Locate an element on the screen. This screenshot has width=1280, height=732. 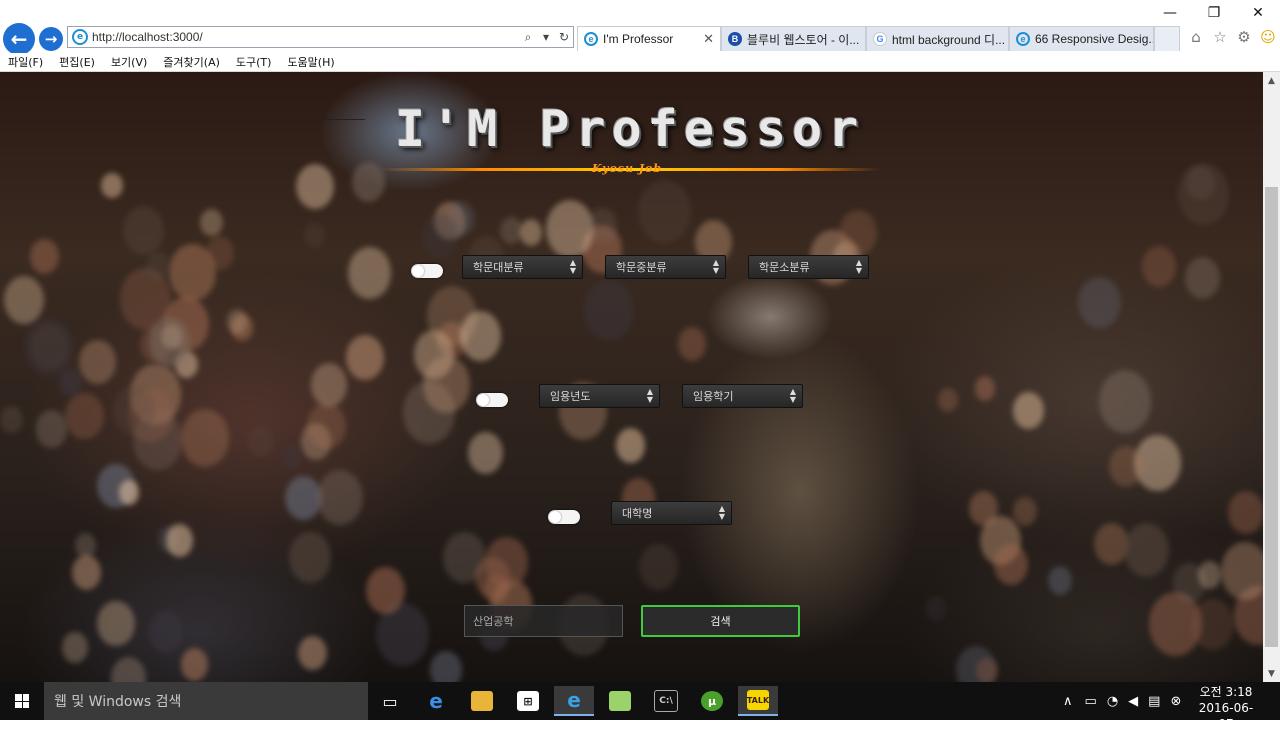
file-explorer-icon is located at coordinates (482, 701).